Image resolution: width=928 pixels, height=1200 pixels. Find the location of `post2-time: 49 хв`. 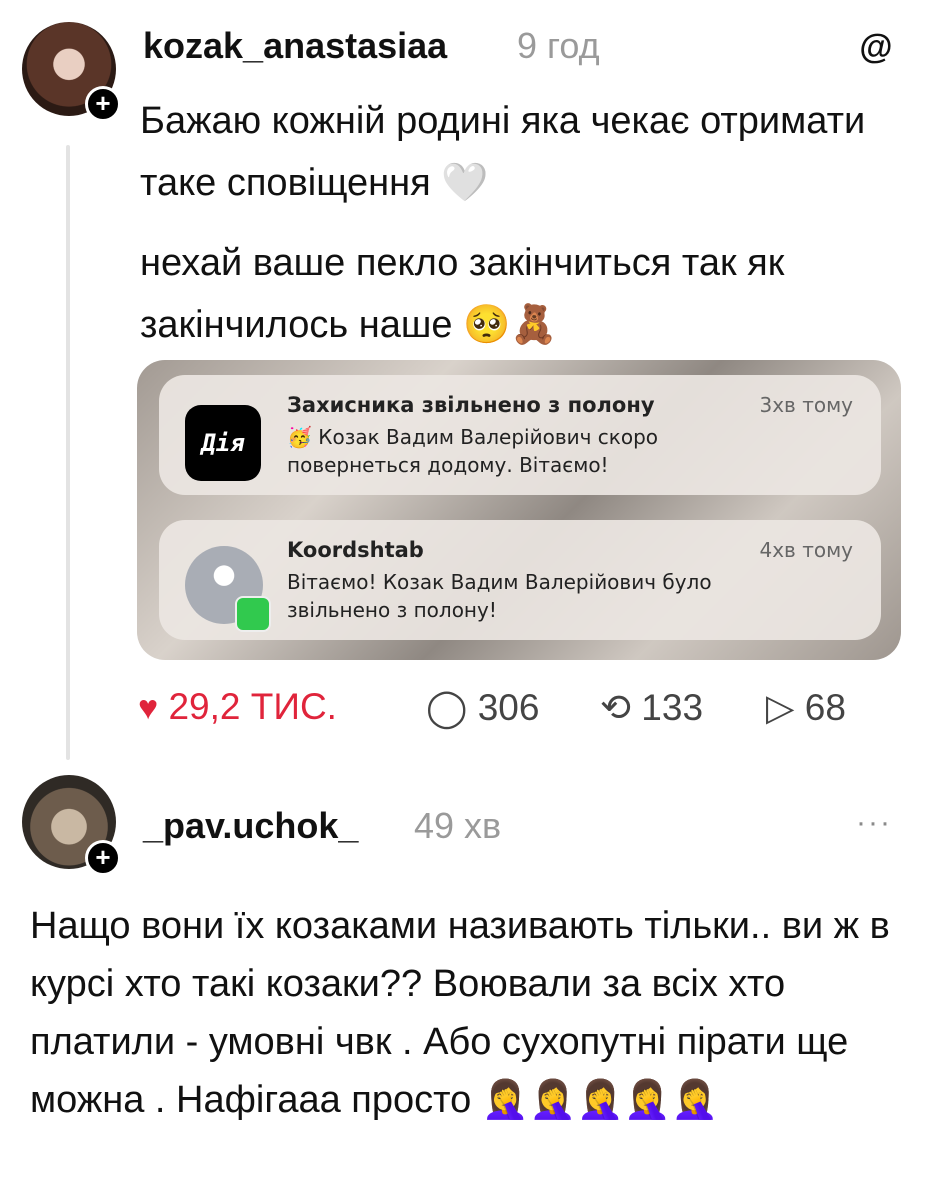

post2-time: 49 хв is located at coordinates (458, 825).